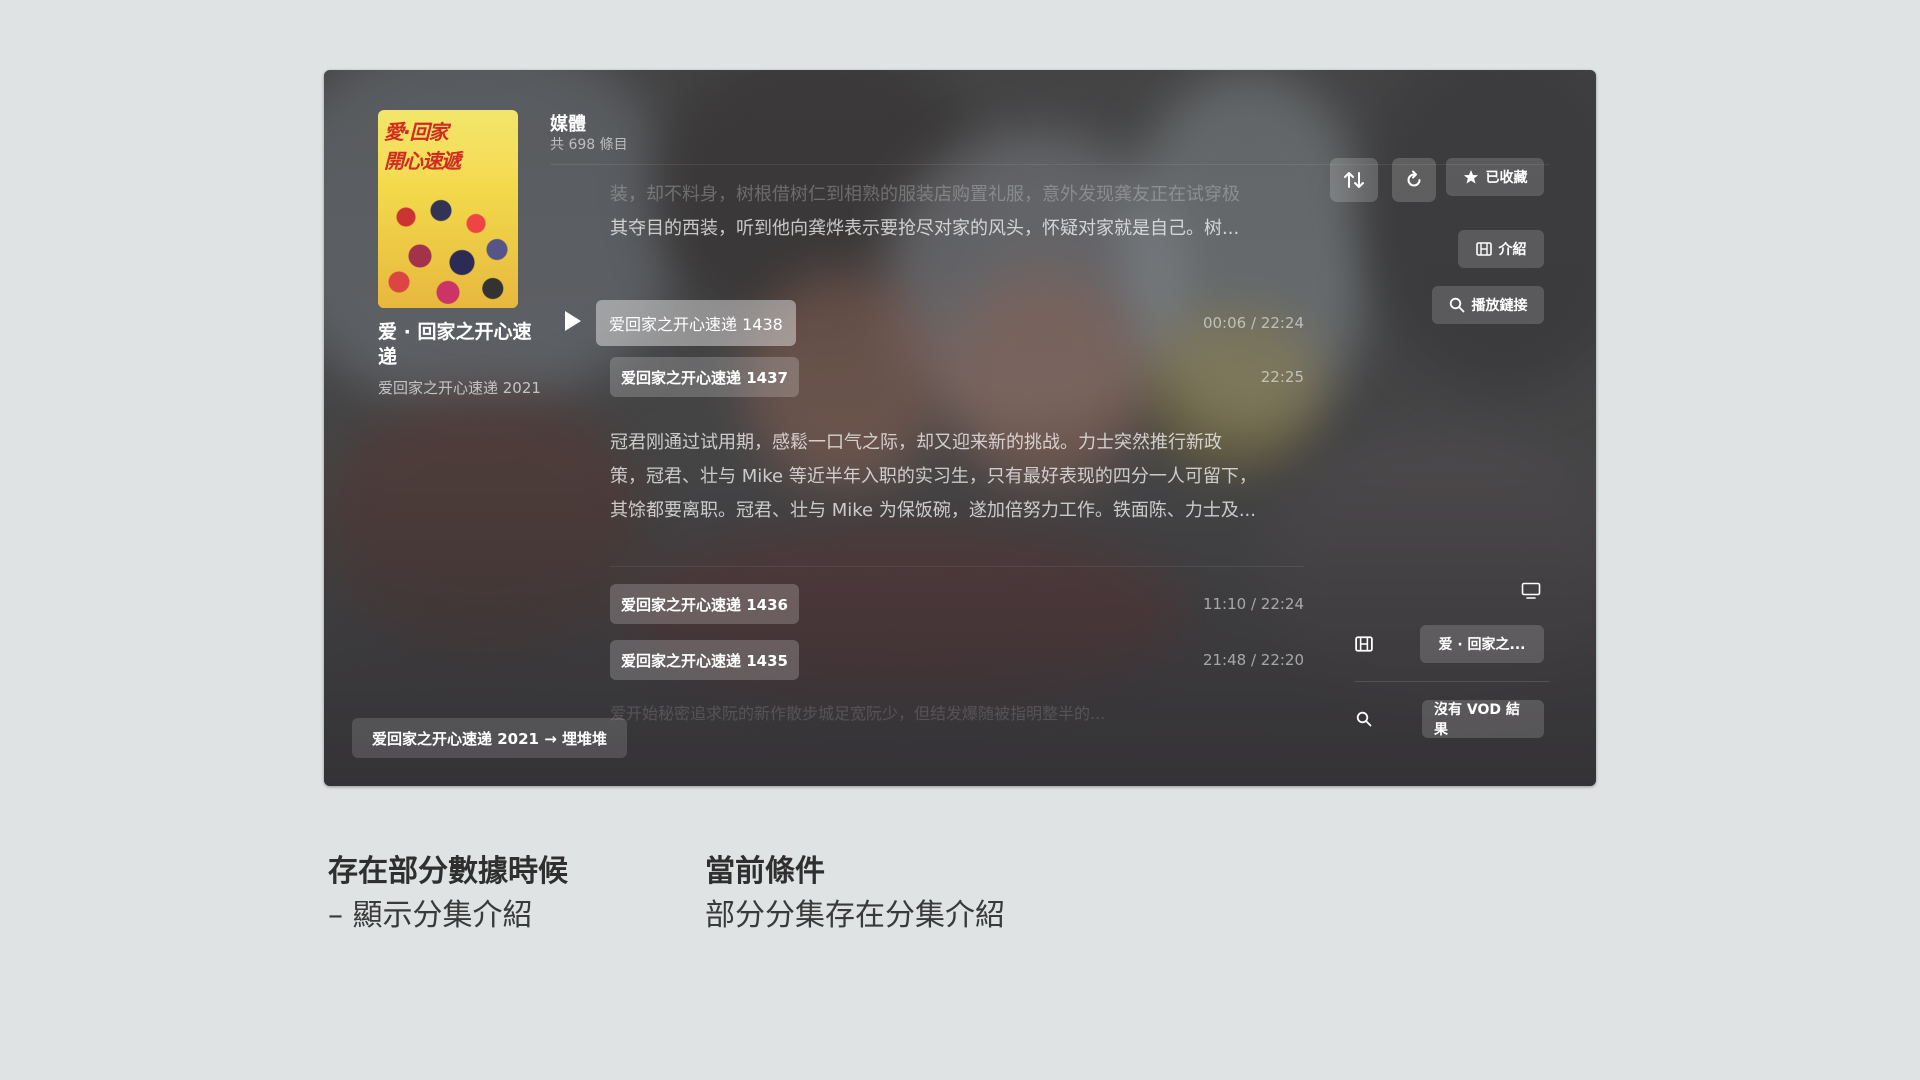 The width and height of the screenshot is (1920, 1080). I want to click on intro-button: 介紹, so click(1501, 249).